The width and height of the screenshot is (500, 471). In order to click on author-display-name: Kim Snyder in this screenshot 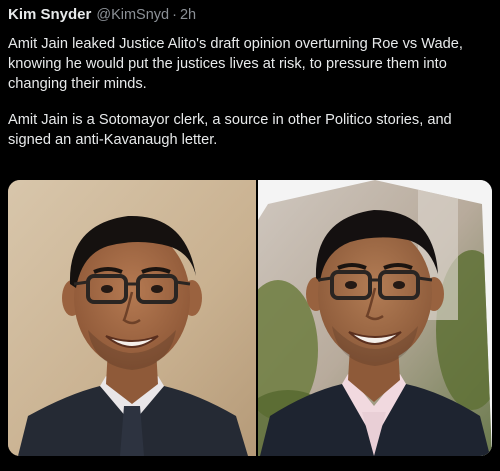, I will do `click(49, 14)`.